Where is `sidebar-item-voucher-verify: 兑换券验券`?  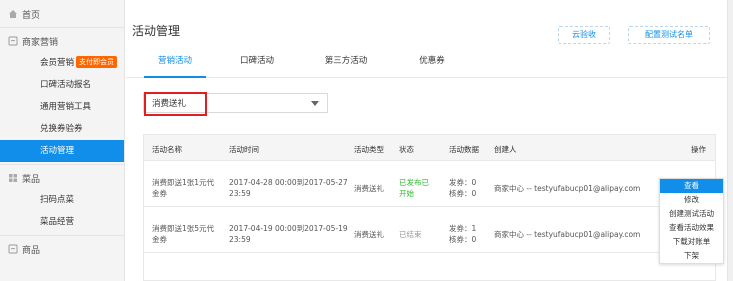
sidebar-item-voucher-verify: 兑换券验券 is located at coordinates (62, 129).